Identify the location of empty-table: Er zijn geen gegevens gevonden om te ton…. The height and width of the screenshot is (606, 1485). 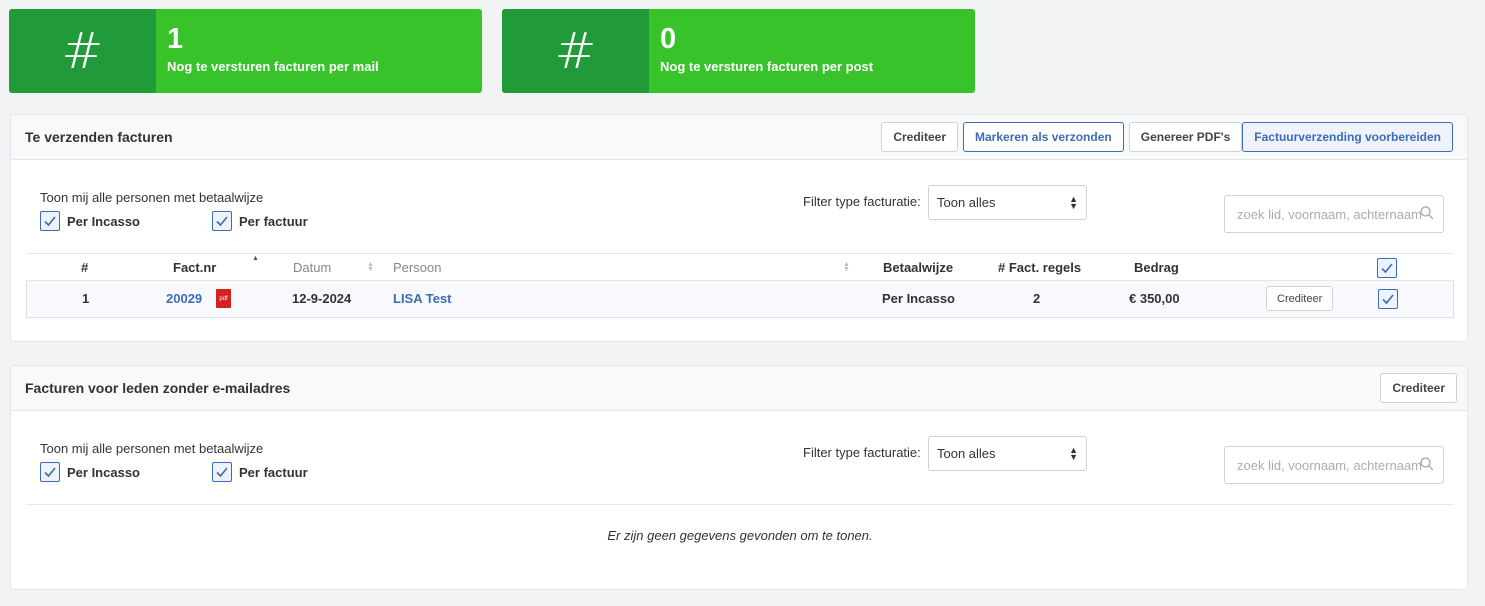
(740, 534).